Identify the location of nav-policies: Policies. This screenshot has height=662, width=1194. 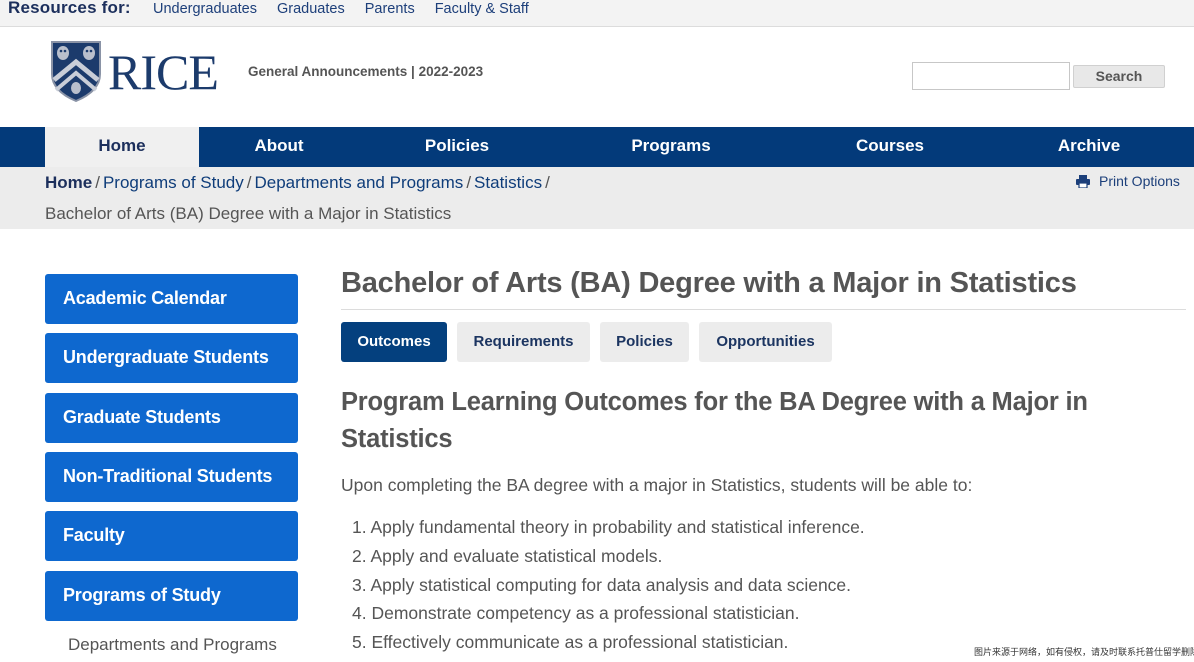
(457, 147).